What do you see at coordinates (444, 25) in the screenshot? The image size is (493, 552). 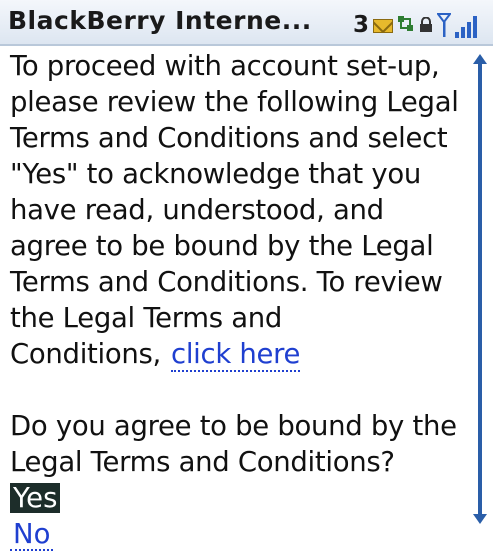 I see `antenna-icon` at bounding box center [444, 25].